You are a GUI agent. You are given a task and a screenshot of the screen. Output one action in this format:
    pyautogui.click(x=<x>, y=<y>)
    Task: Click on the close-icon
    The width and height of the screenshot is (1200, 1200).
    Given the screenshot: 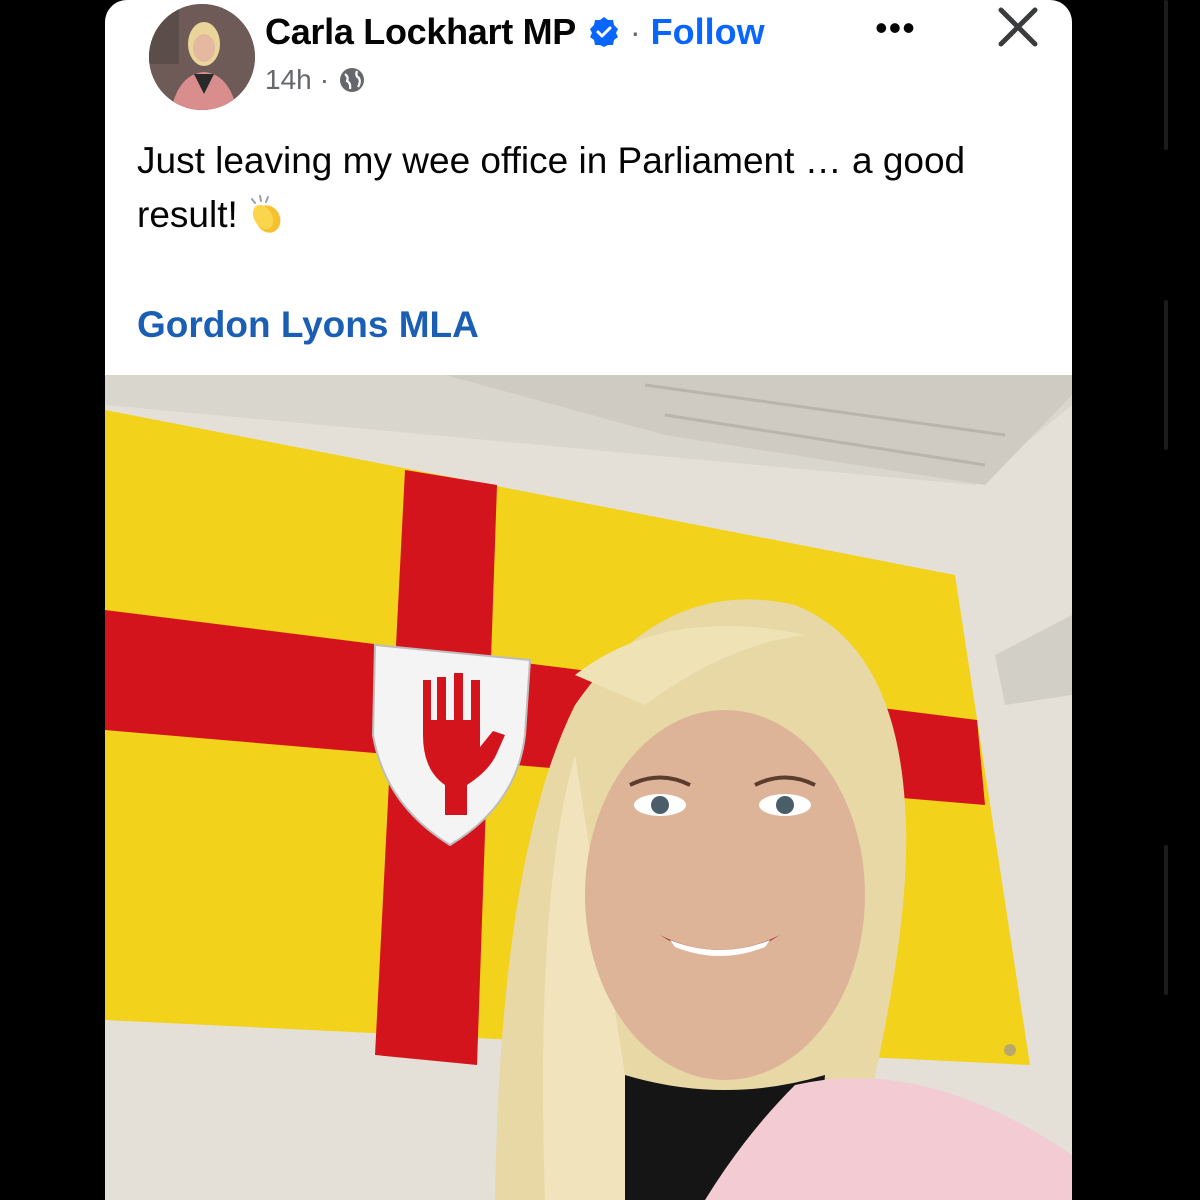 What is the action you would take?
    pyautogui.click(x=1018, y=27)
    